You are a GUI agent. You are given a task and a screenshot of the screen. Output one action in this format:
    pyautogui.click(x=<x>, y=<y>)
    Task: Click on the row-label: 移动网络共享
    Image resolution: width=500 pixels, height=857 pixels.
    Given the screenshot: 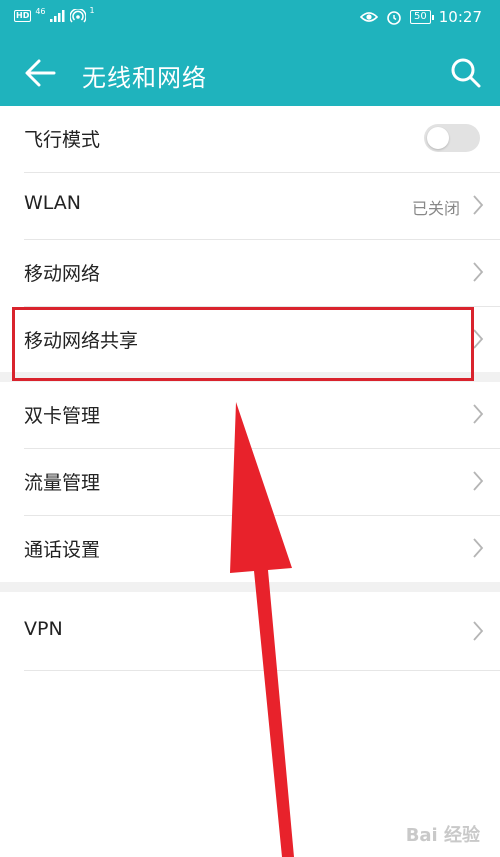 What is the action you would take?
    pyautogui.click(x=81, y=341)
    